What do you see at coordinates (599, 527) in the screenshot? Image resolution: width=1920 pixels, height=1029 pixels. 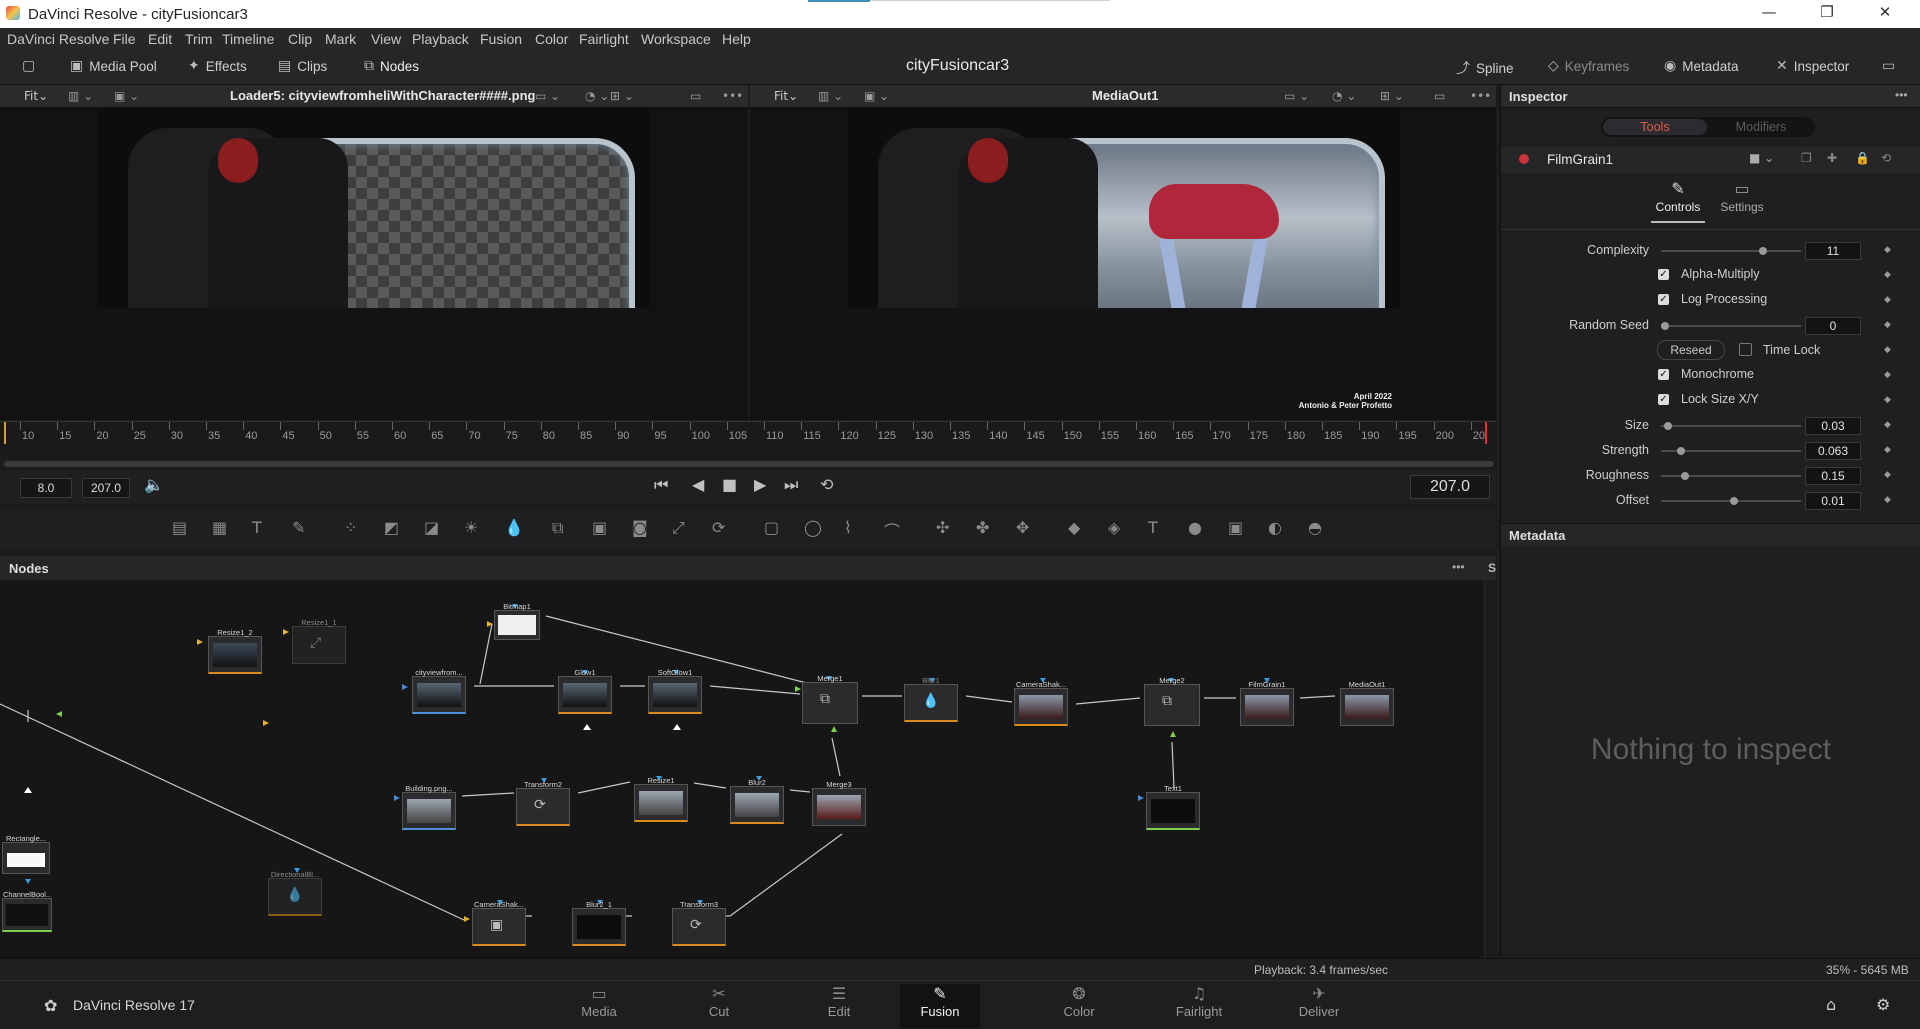 I see `channel-tool-icon: ▣` at bounding box center [599, 527].